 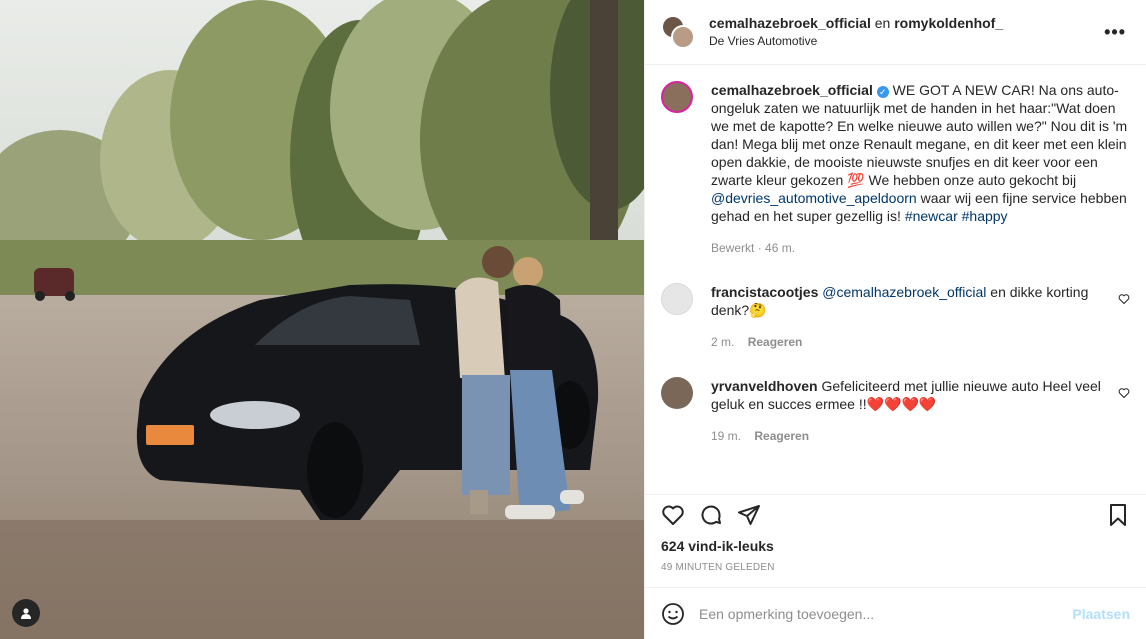 I want to click on user-silhouette, so click(x=26, y=613).